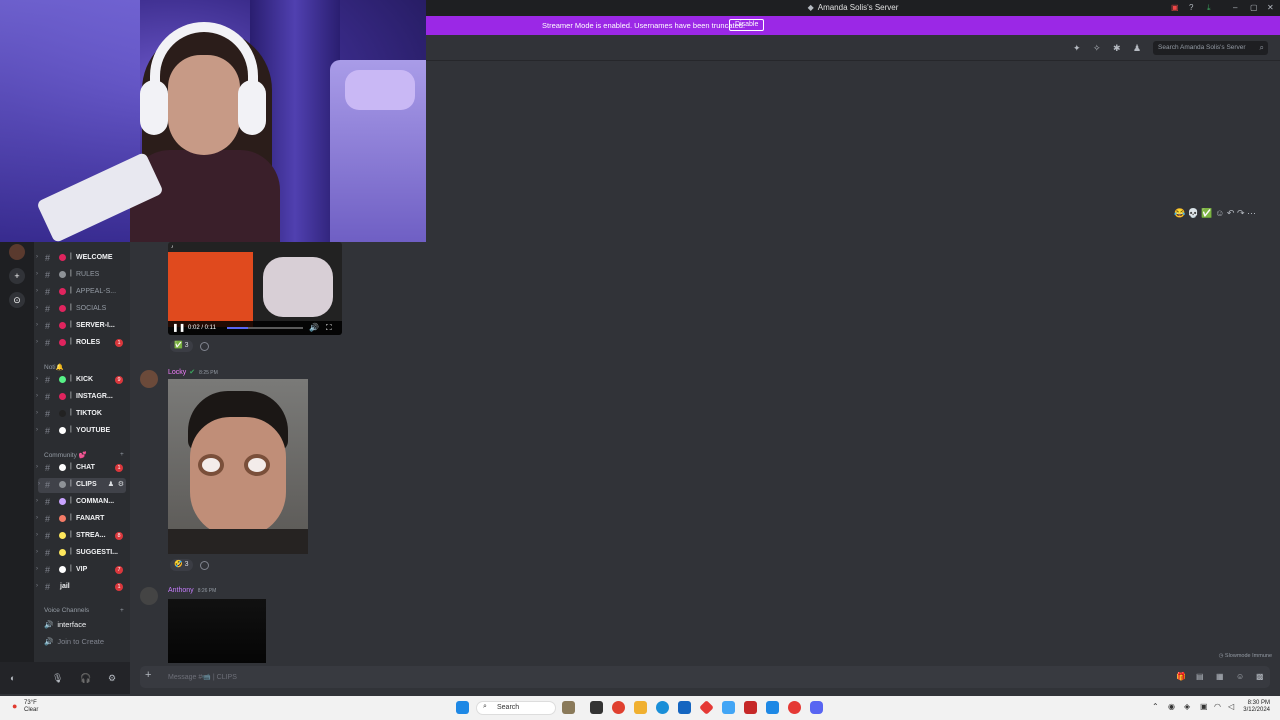 The image size is (1280, 720). What do you see at coordinates (1210, 48) in the screenshot?
I see `search-input: Search Amanda Solis's Server ⌕` at bounding box center [1210, 48].